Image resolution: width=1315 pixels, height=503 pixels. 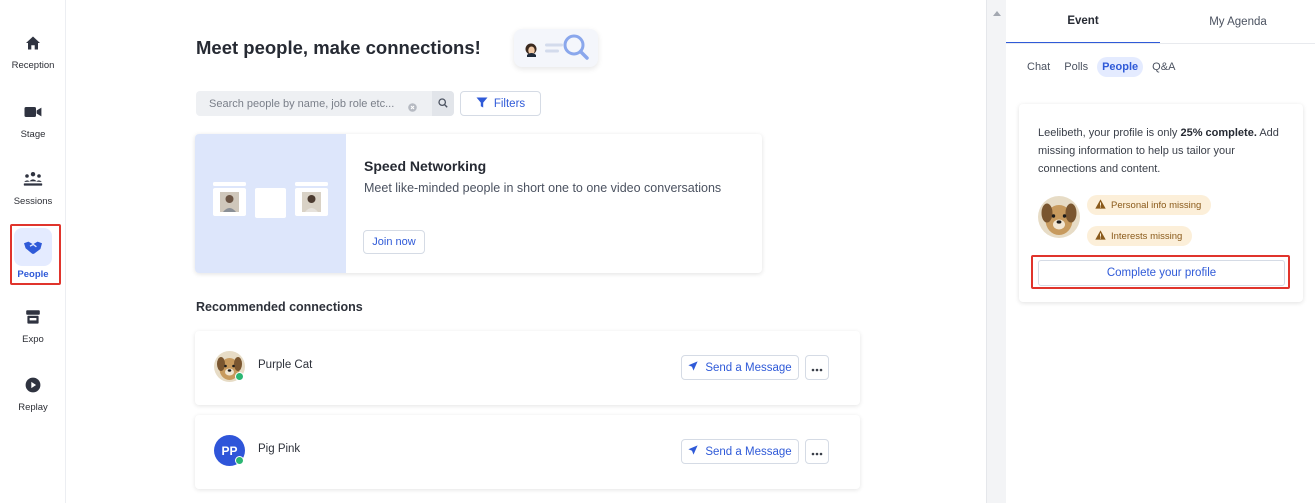 What do you see at coordinates (33, 179) in the screenshot?
I see `group-icon` at bounding box center [33, 179].